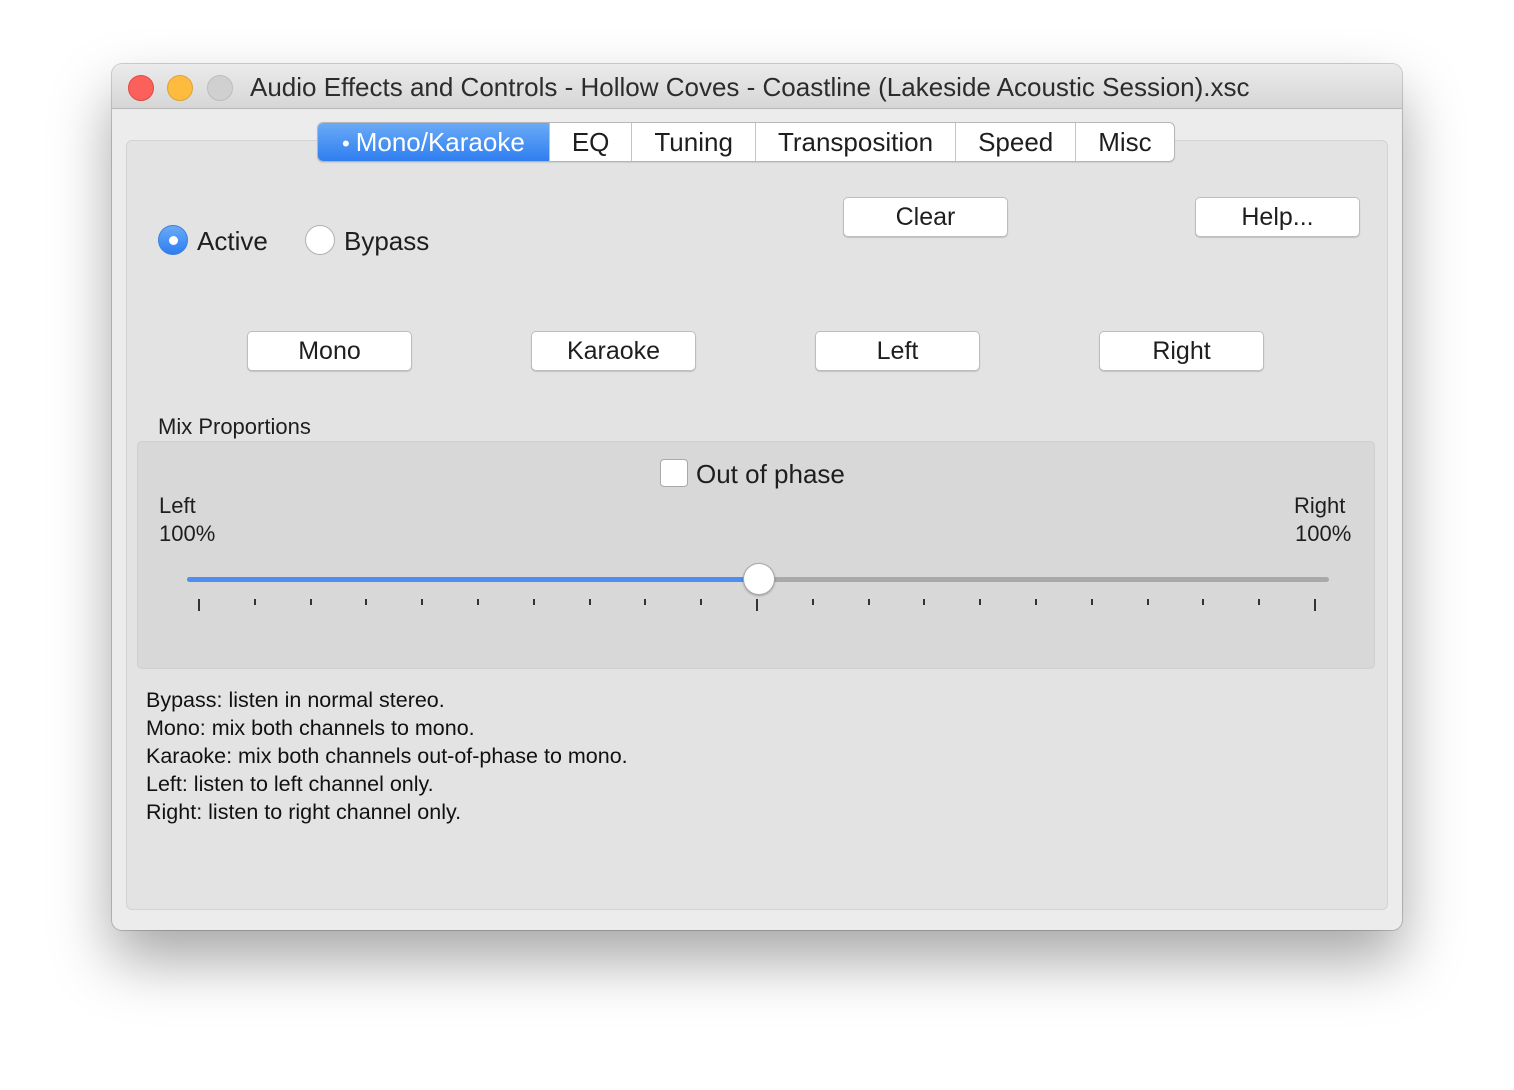  I want to click on minimize-window-button, so click(180, 88).